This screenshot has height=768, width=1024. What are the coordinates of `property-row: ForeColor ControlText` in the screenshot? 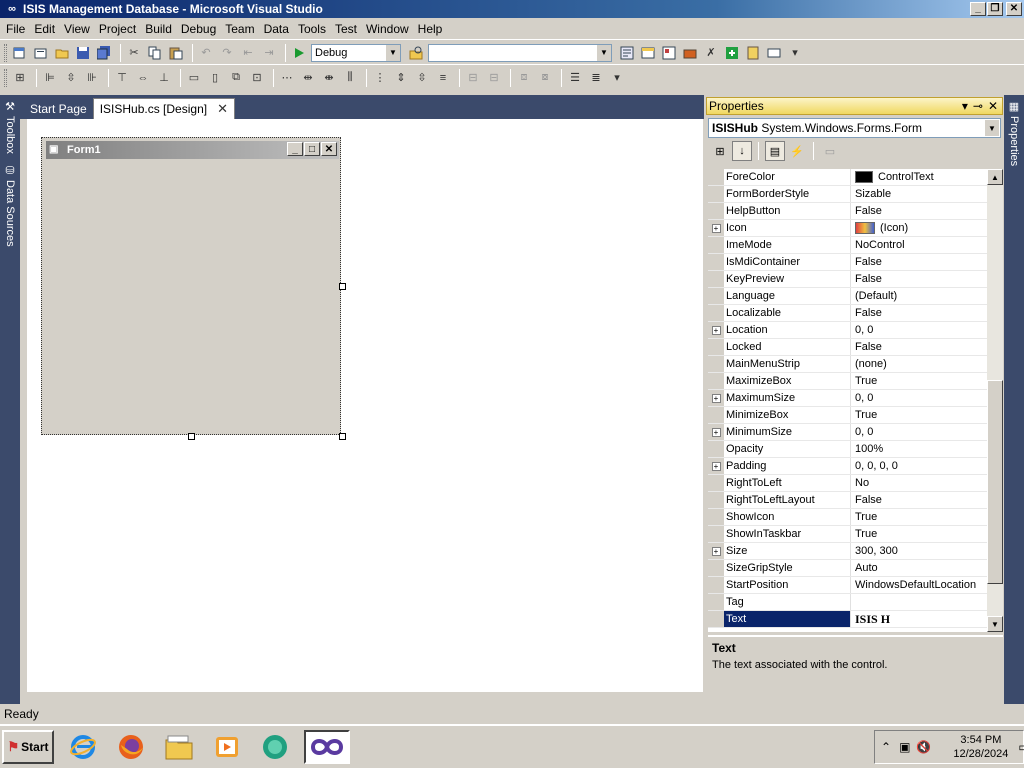 It's located at (855, 177).